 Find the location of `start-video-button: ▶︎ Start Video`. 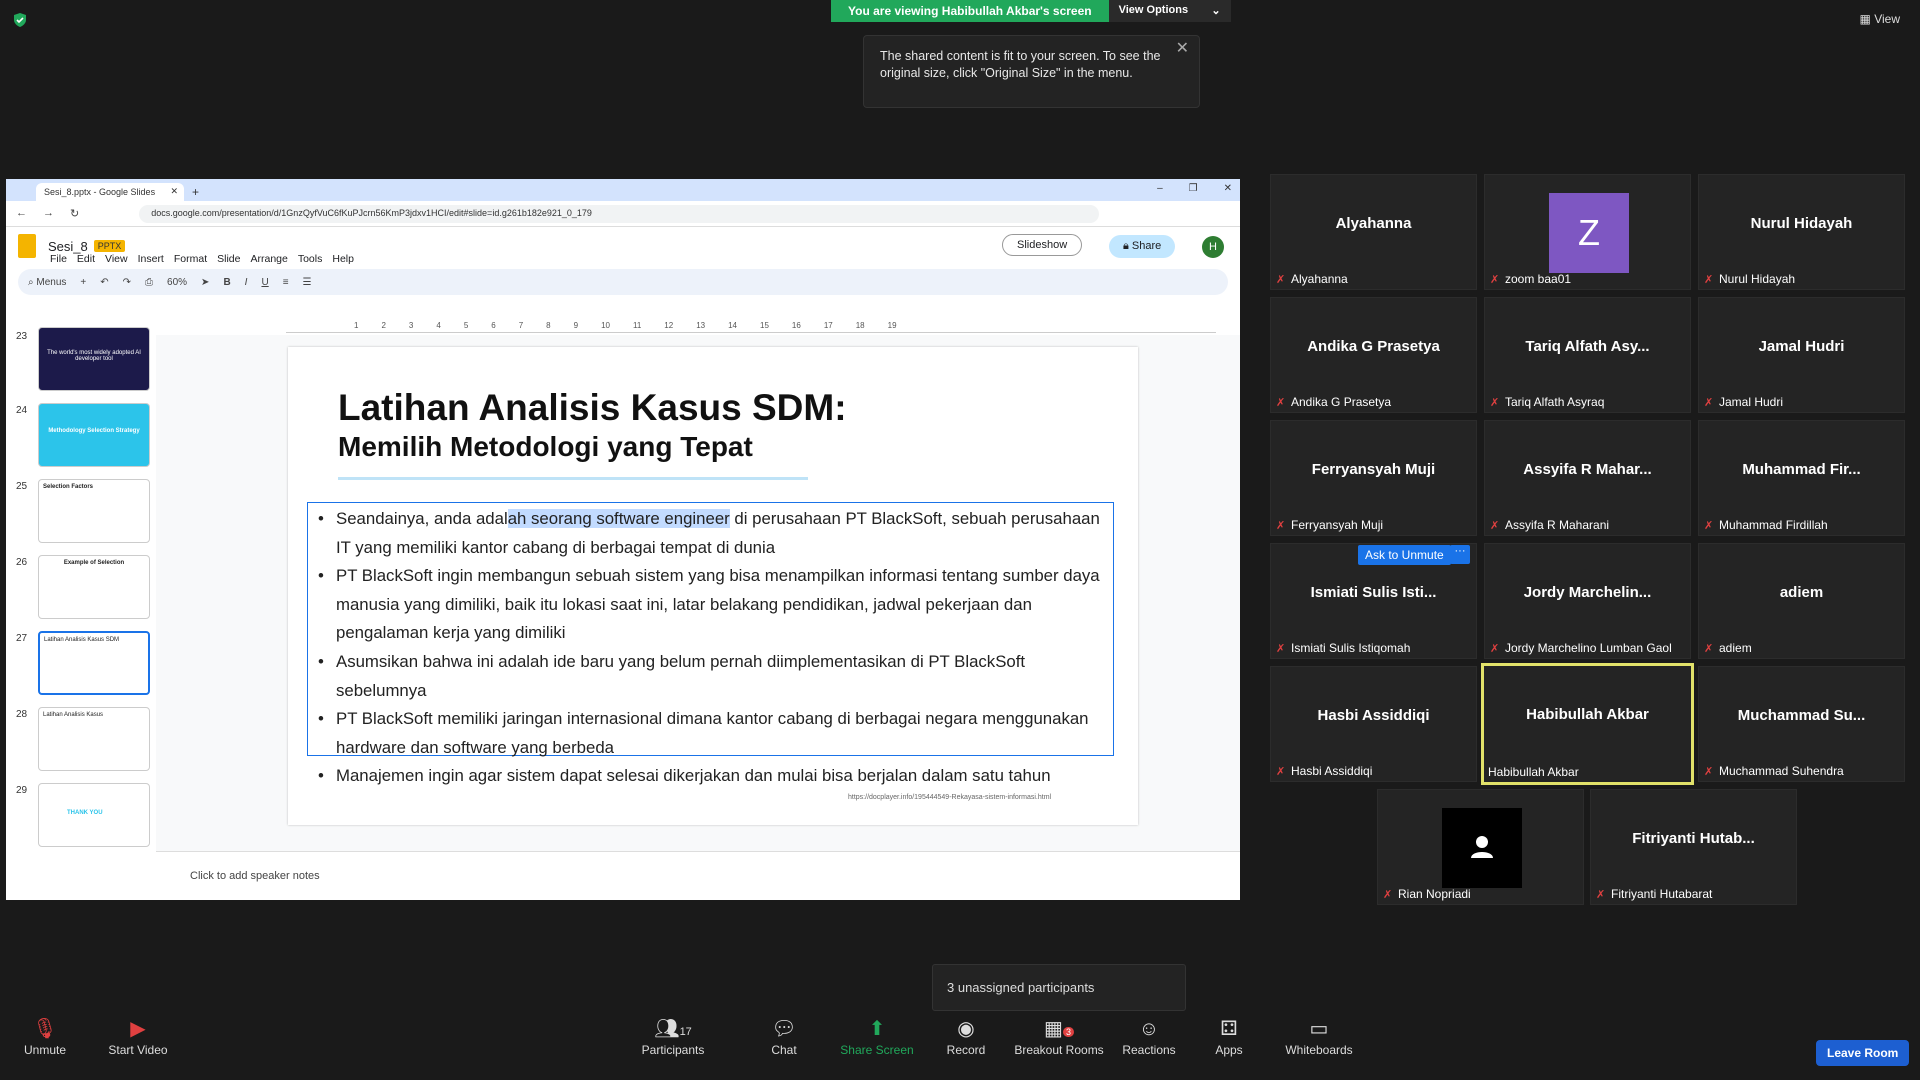

start-video-button: ▶︎ Start Video is located at coordinates (138, 1036).